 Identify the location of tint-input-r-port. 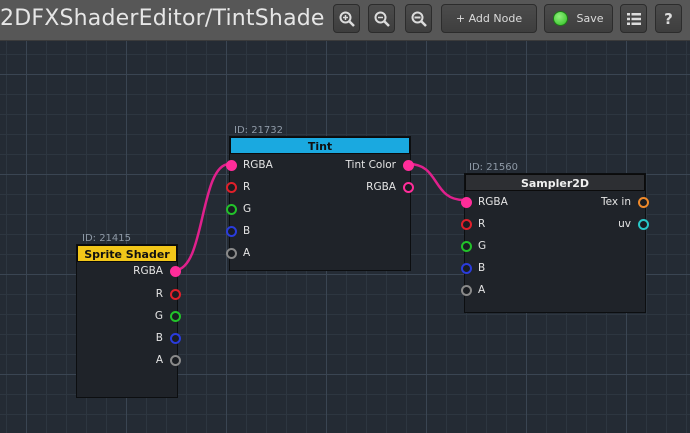
(231, 187).